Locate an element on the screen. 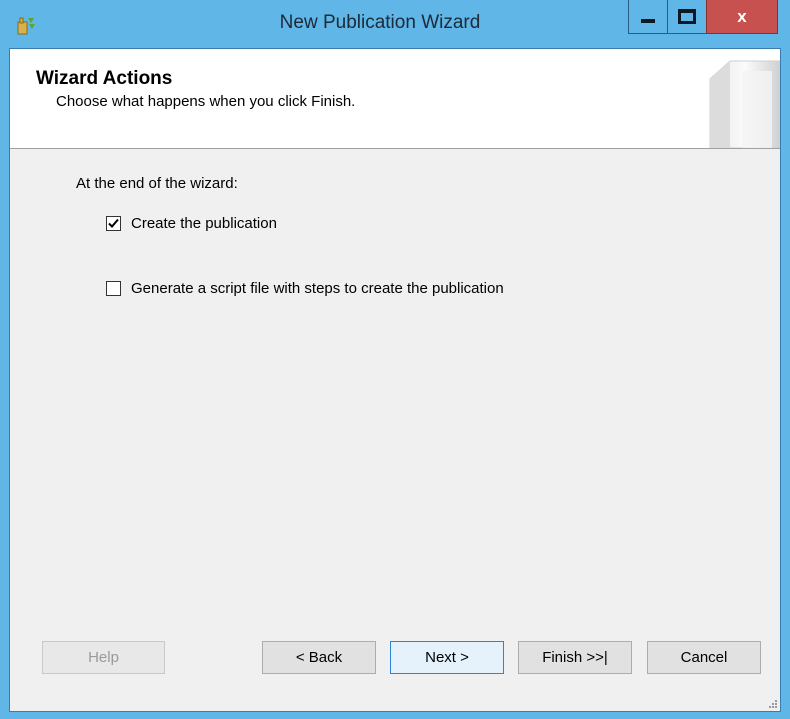 Image resolution: width=790 pixels, height=719 pixels. back-button: < Back is located at coordinates (319, 657).